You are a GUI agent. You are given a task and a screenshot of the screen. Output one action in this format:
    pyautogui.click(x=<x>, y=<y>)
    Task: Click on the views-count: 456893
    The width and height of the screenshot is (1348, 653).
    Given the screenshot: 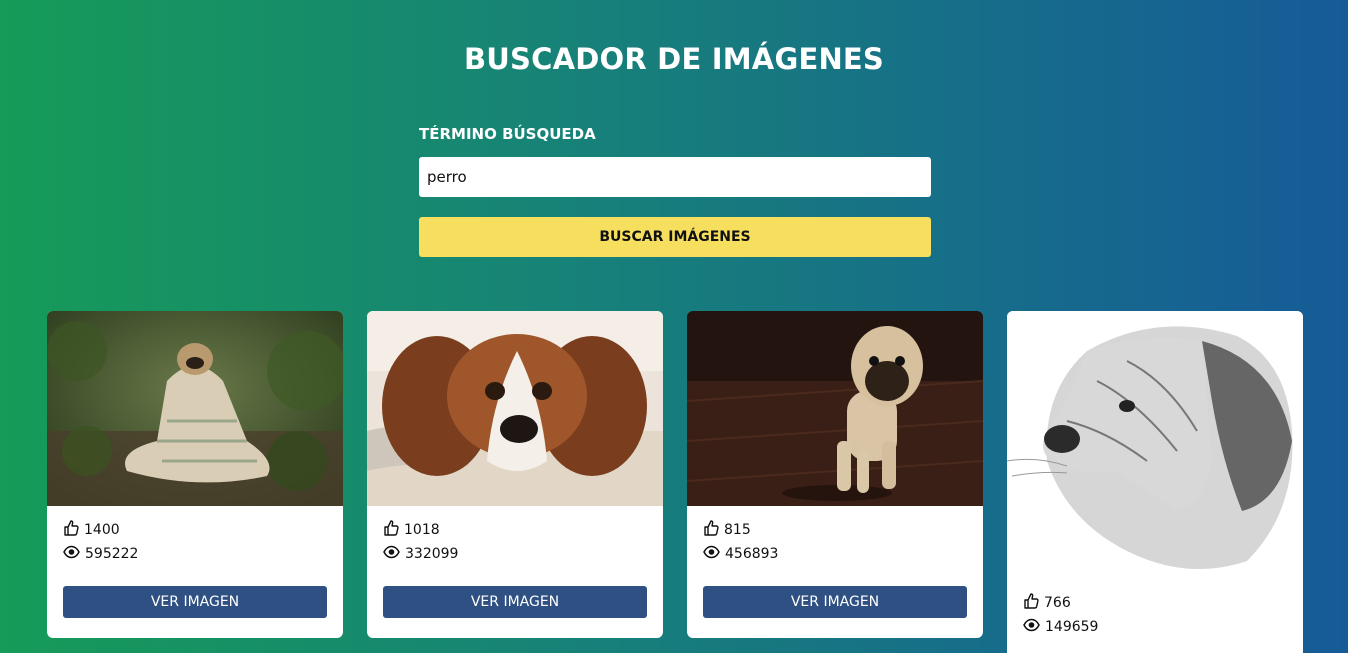 What is the action you would take?
    pyautogui.click(x=752, y=554)
    